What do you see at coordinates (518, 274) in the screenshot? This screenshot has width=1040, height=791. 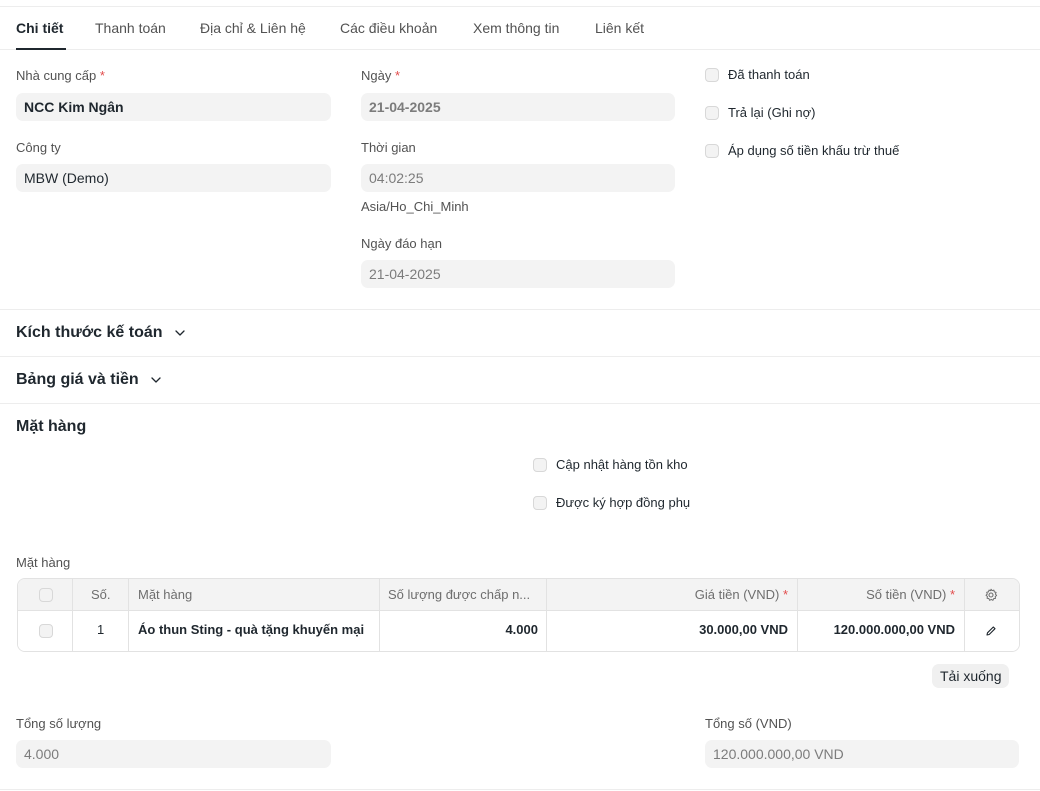 I see `due-date-field: 21-04-2025` at bounding box center [518, 274].